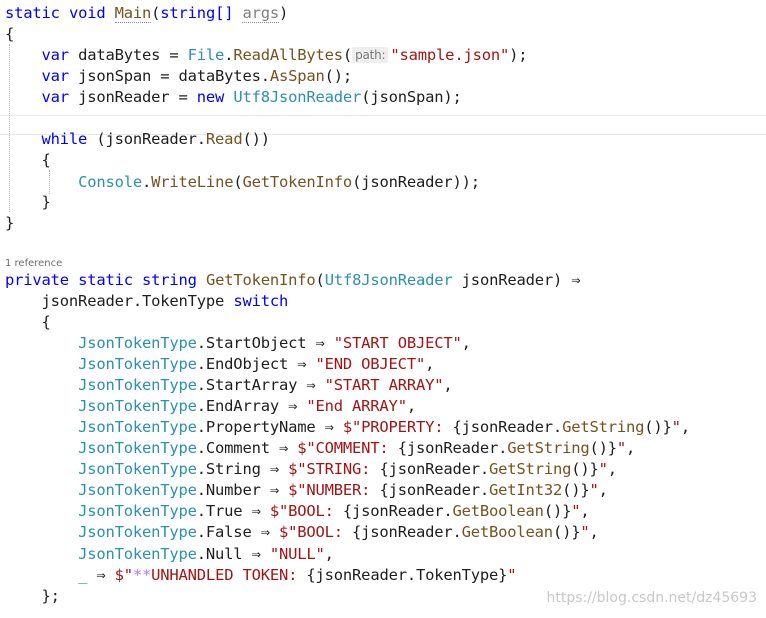  What do you see at coordinates (179, 76) in the screenshot?
I see `code-line-jsonspan: var jsonSpan = dataBytes.AsSpan();` at bounding box center [179, 76].